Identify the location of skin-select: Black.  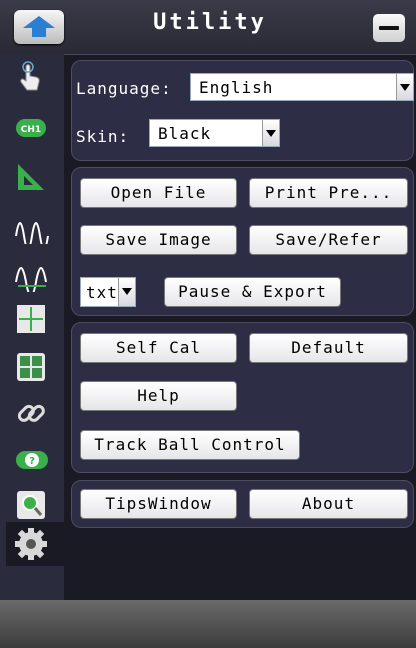
(214, 133).